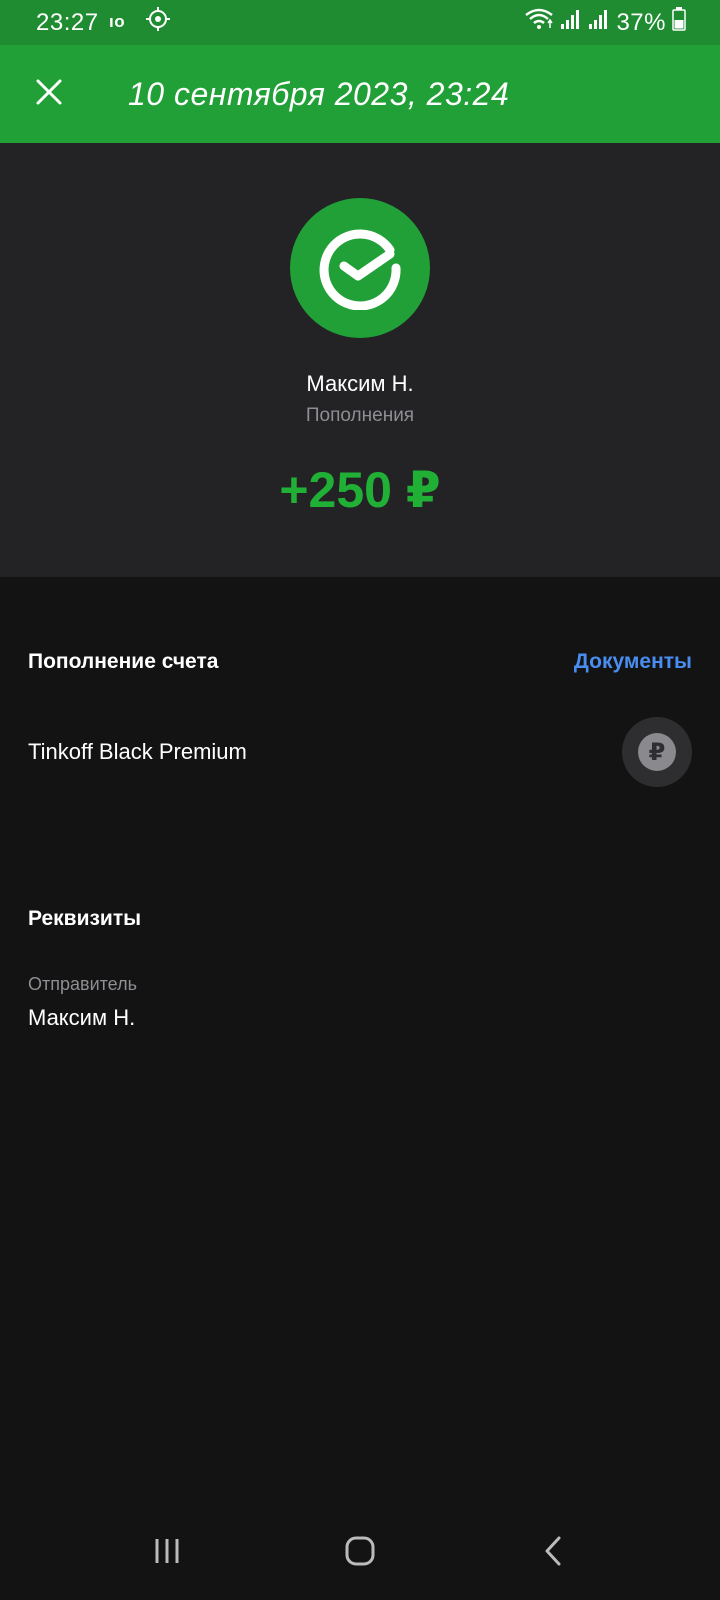 The image size is (720, 1600). Describe the element at coordinates (319, 93) in the screenshot. I see `page-title: 10 сентября 2023, 23:24` at that location.